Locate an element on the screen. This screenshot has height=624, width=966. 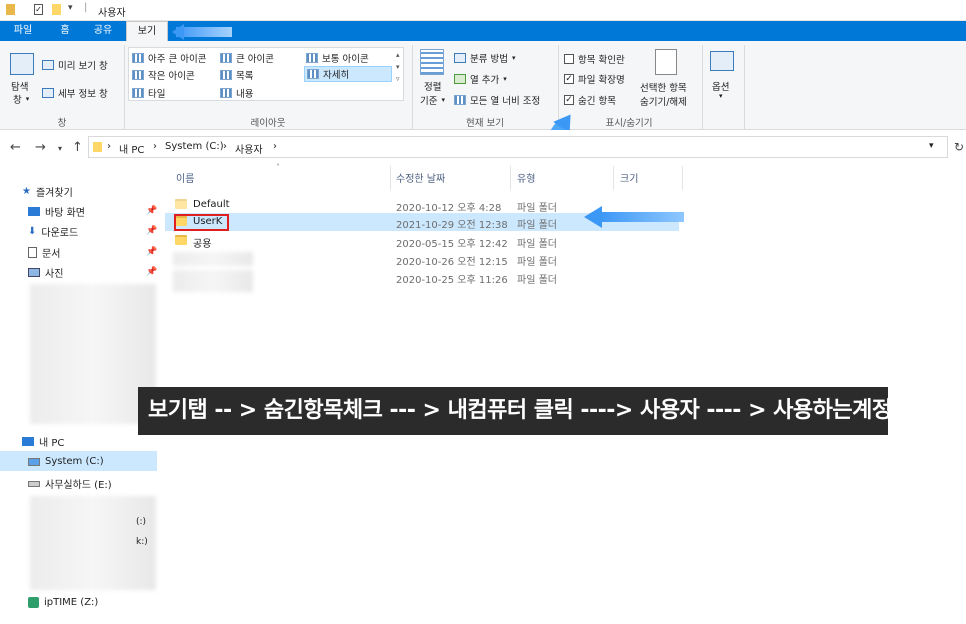
sort-by-label: 정렬 is located at coordinates (432, 86).